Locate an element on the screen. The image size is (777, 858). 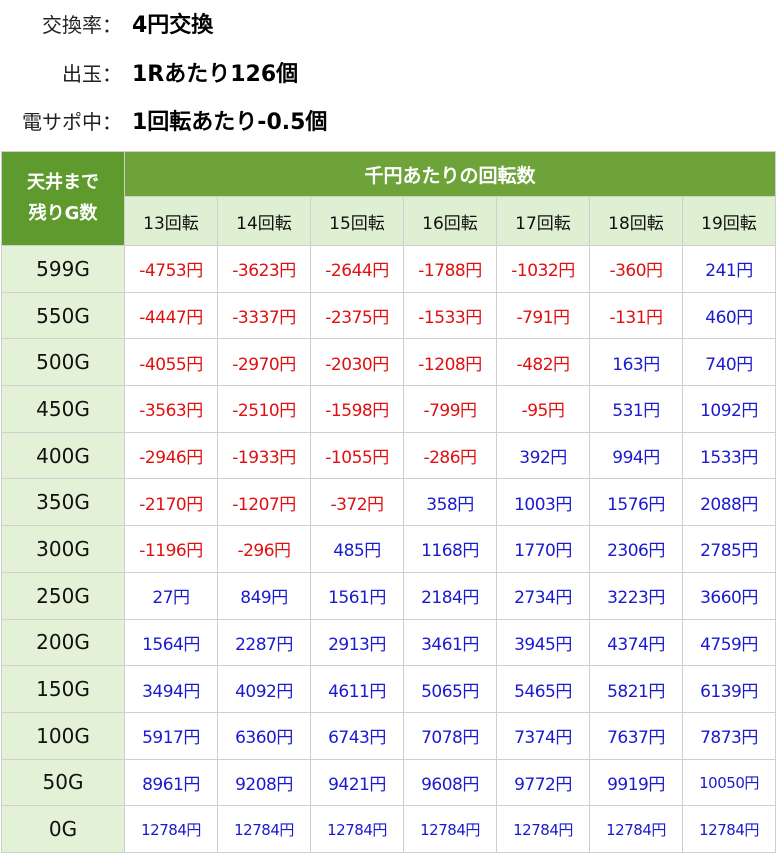
value-cell: -2030円 is located at coordinates (357, 362).